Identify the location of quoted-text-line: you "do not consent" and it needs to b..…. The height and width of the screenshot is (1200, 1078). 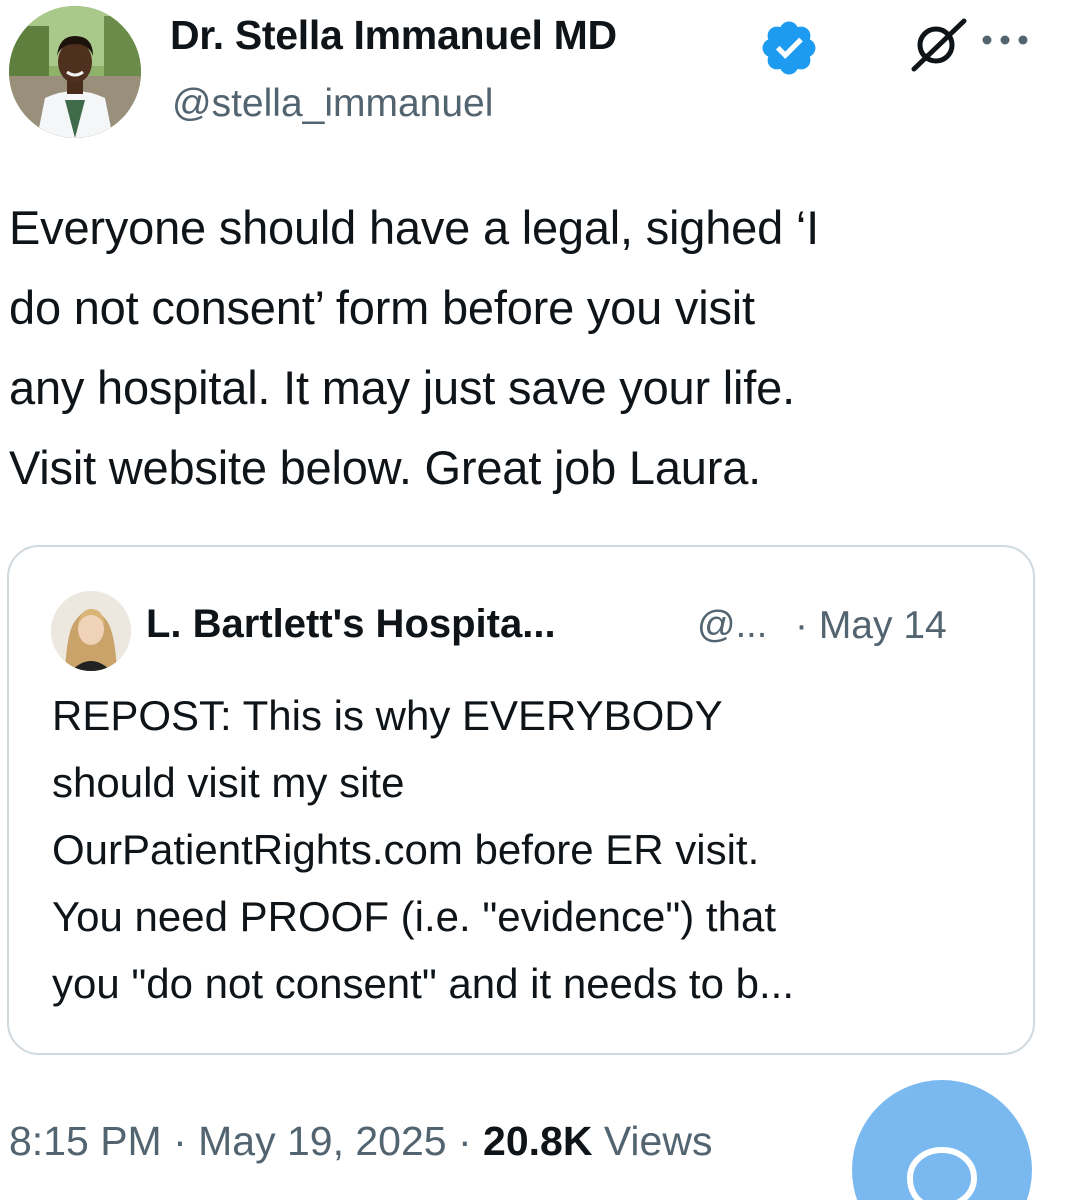
(423, 983).